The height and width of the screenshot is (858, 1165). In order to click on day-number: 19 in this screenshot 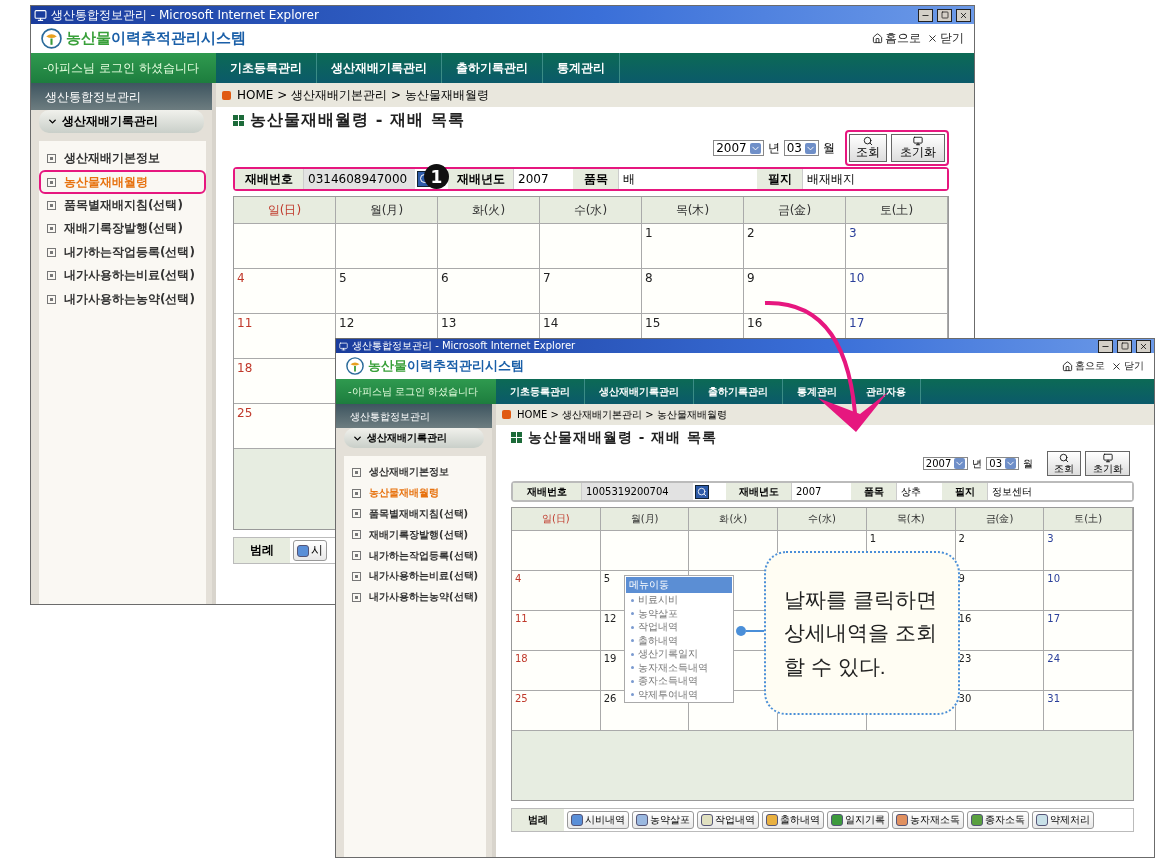, I will do `click(610, 658)`.